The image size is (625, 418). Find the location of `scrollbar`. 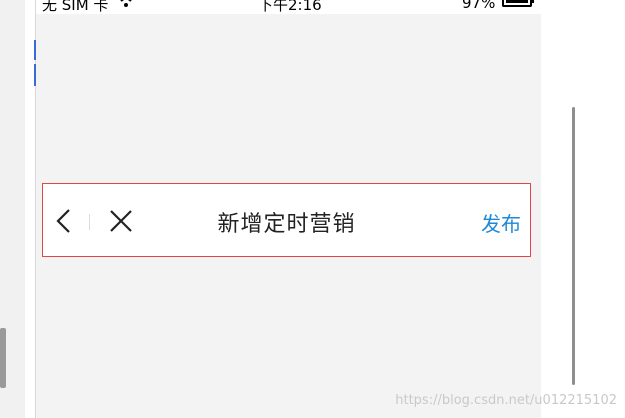

scrollbar is located at coordinates (573, 246).